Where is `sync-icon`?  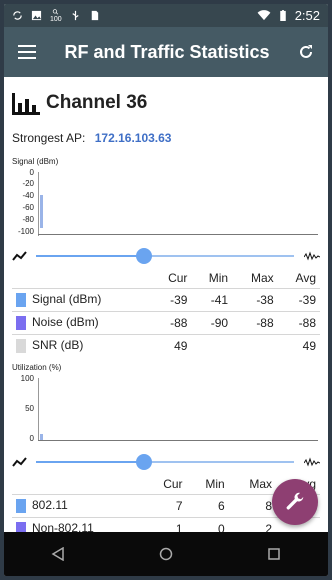 sync-icon is located at coordinates (17, 15).